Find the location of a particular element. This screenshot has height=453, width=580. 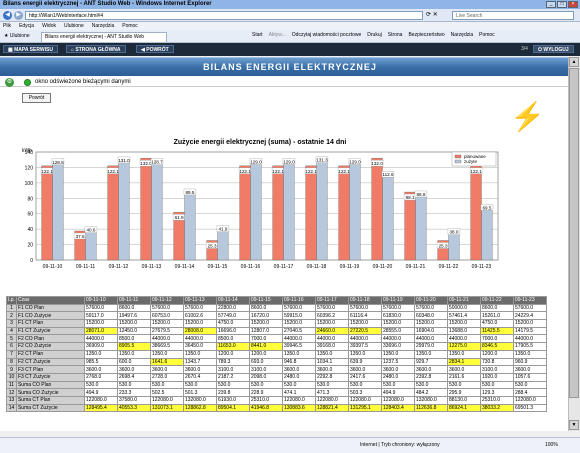

data-label: 69.5 is located at coordinates (486, 207).